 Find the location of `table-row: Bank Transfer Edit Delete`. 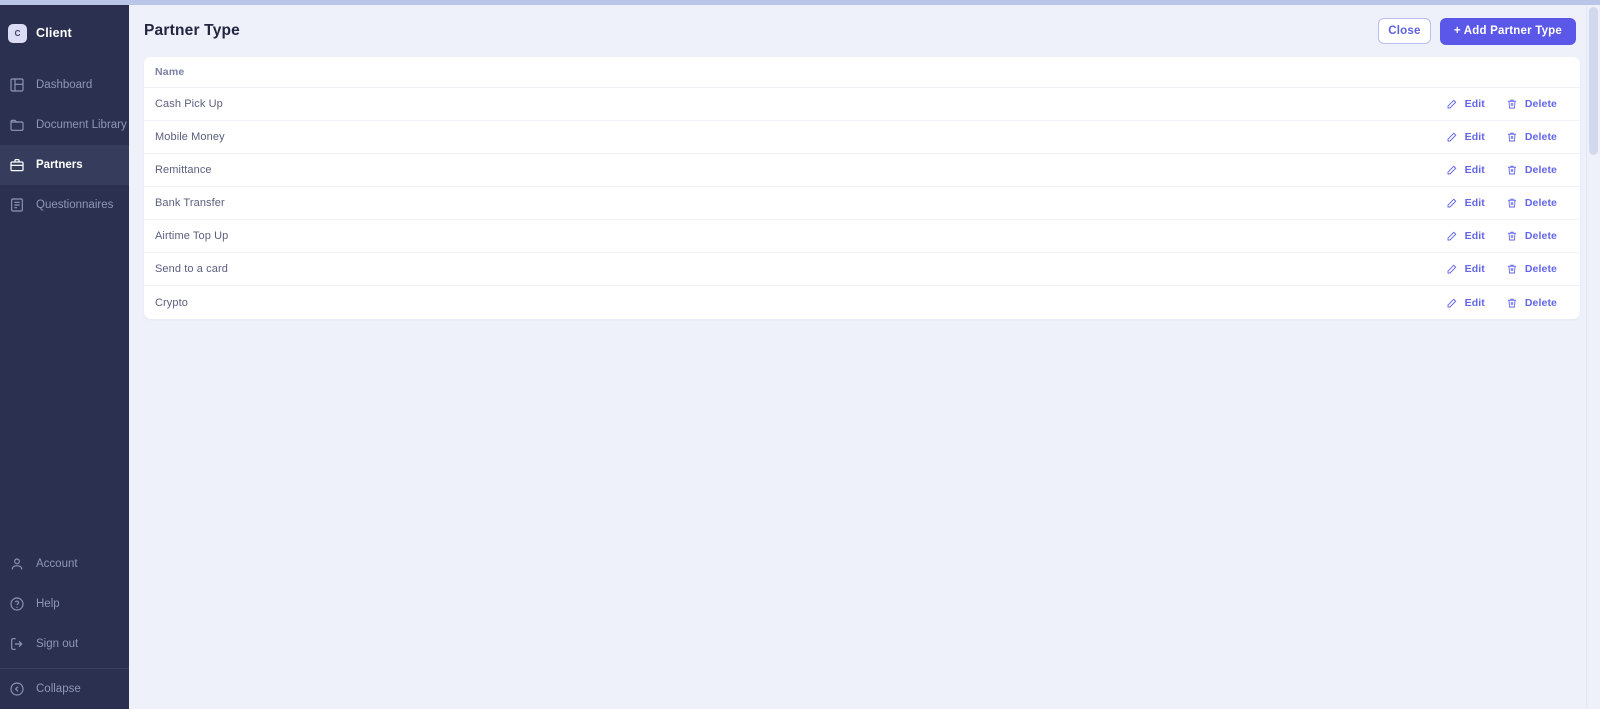

table-row: Bank Transfer Edit Delete is located at coordinates (862, 203).